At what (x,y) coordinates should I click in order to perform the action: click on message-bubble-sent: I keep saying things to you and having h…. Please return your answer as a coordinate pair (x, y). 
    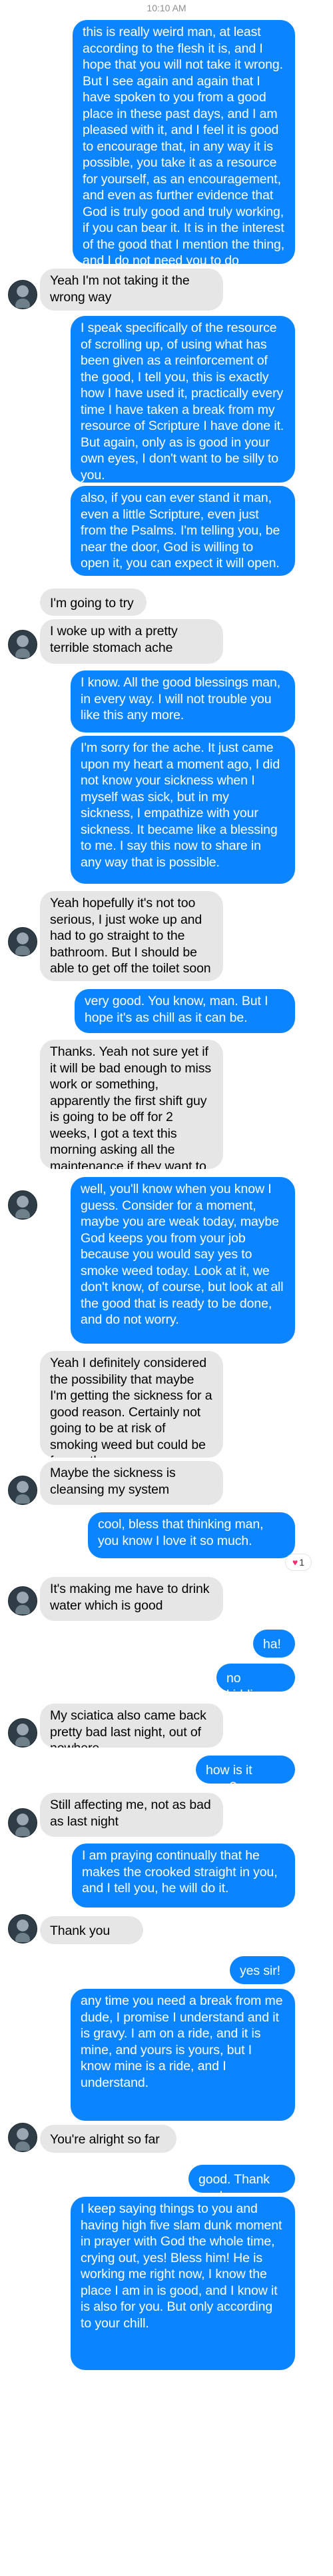
    Looking at the image, I should click on (183, 2283).